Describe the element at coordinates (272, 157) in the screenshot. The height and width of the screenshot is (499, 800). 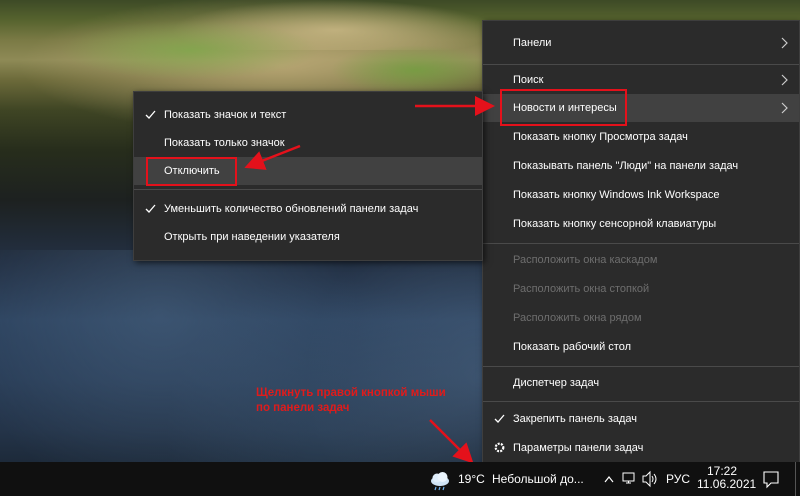
I see `arrow-to-disable` at that location.